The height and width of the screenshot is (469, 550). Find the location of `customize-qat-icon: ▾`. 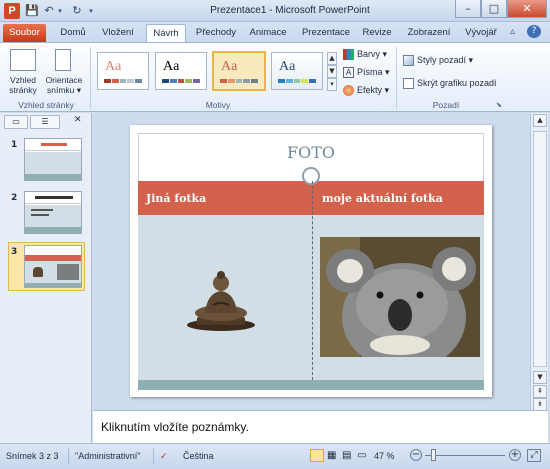

customize-qat-icon: ▾ is located at coordinates (91, 11).